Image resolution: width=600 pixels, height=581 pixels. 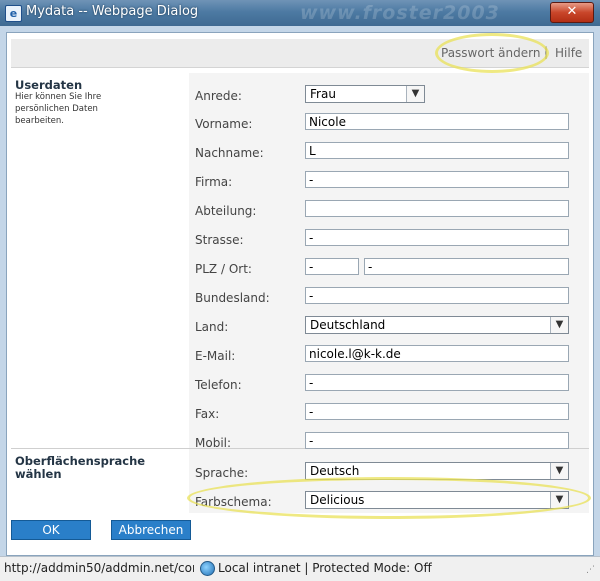 What do you see at coordinates (332, 266) in the screenshot?
I see `plz-input: -` at bounding box center [332, 266].